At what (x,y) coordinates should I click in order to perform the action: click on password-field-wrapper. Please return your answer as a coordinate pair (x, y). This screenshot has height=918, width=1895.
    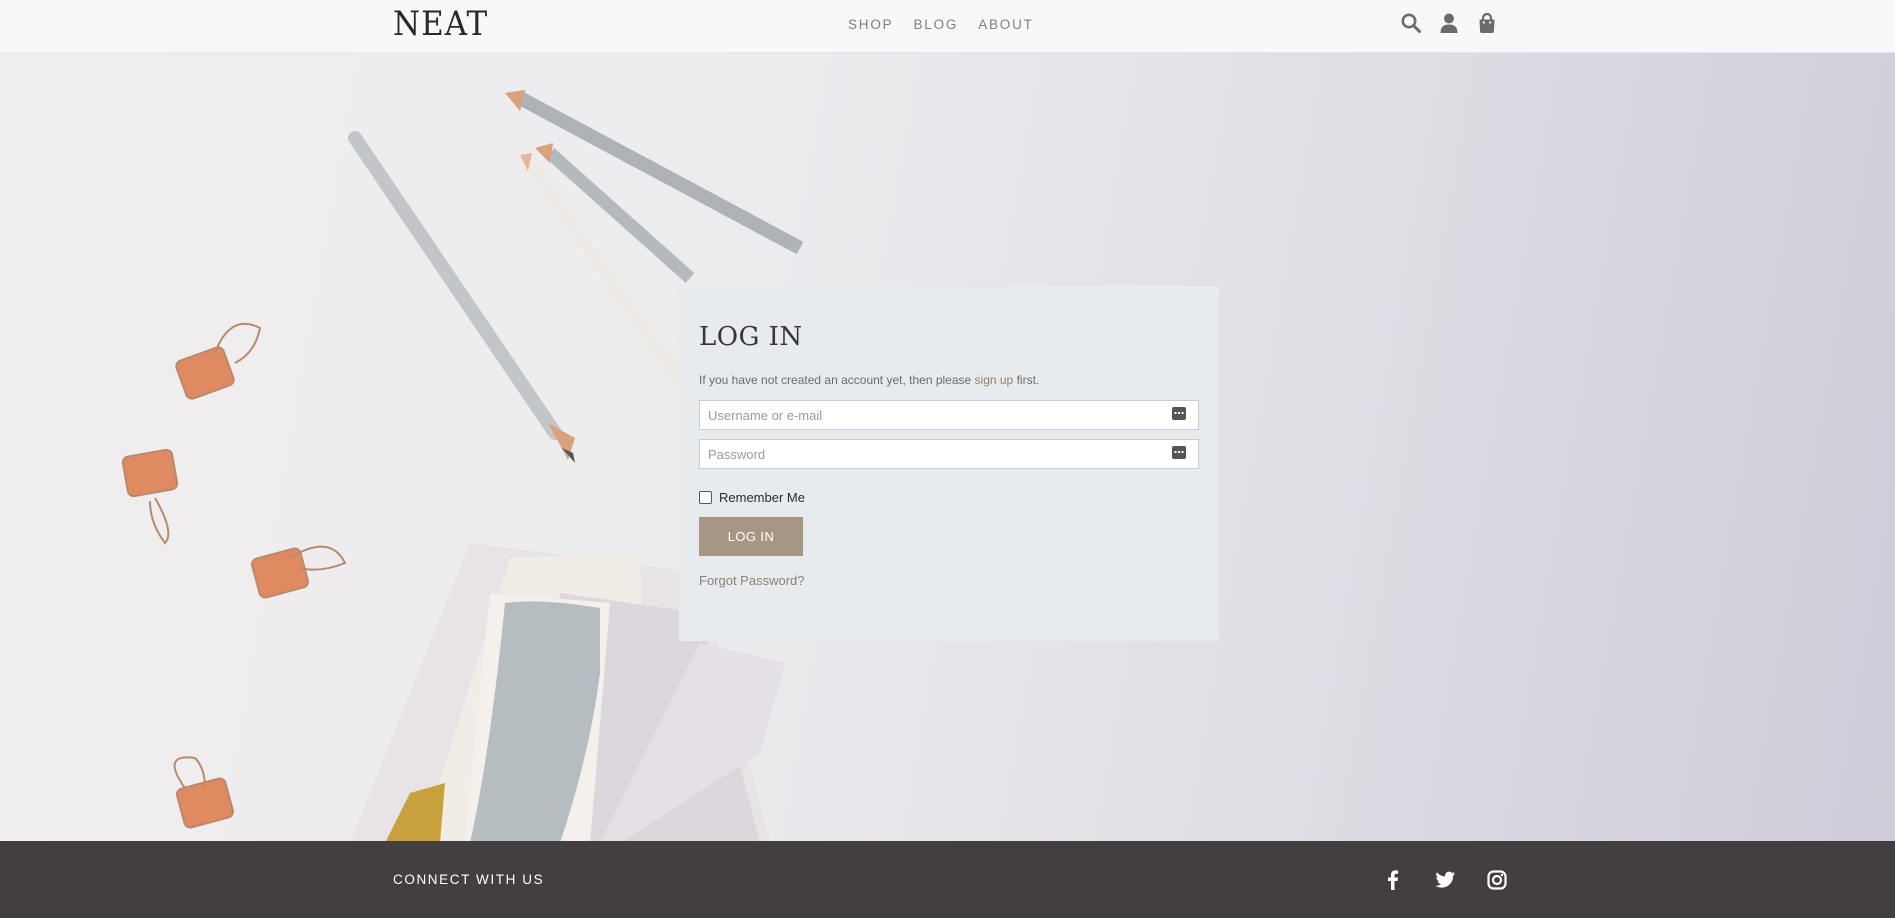
    Looking at the image, I should click on (949, 454).